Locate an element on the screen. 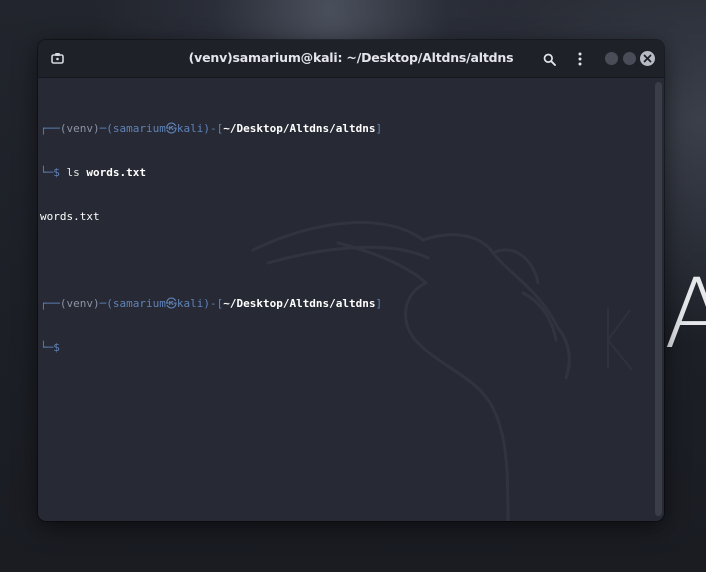  terminal-scrollbar is located at coordinates (658, 299).